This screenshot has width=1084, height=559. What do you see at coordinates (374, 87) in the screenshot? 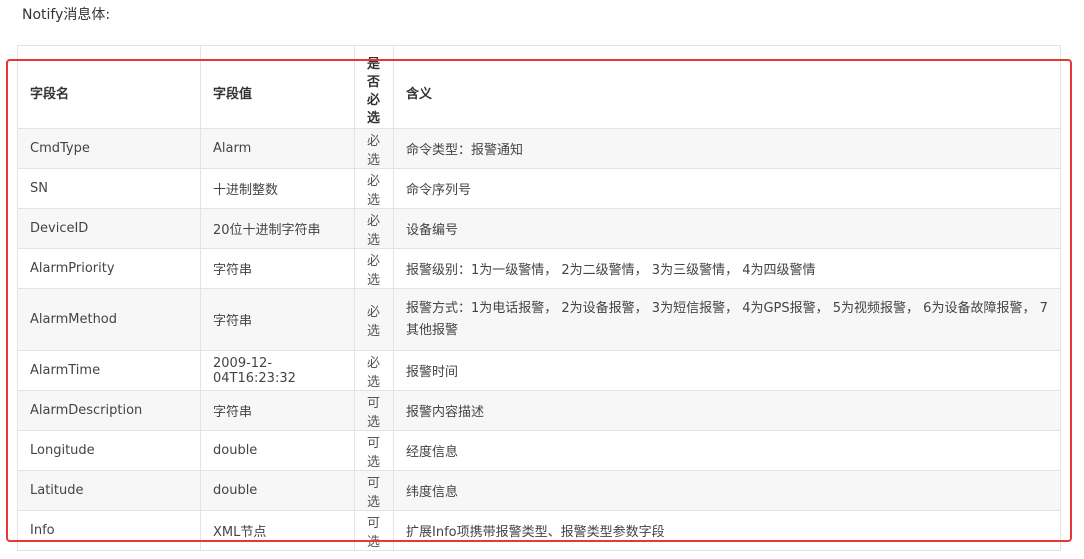
I see `header-required: 是否必选` at bounding box center [374, 87].